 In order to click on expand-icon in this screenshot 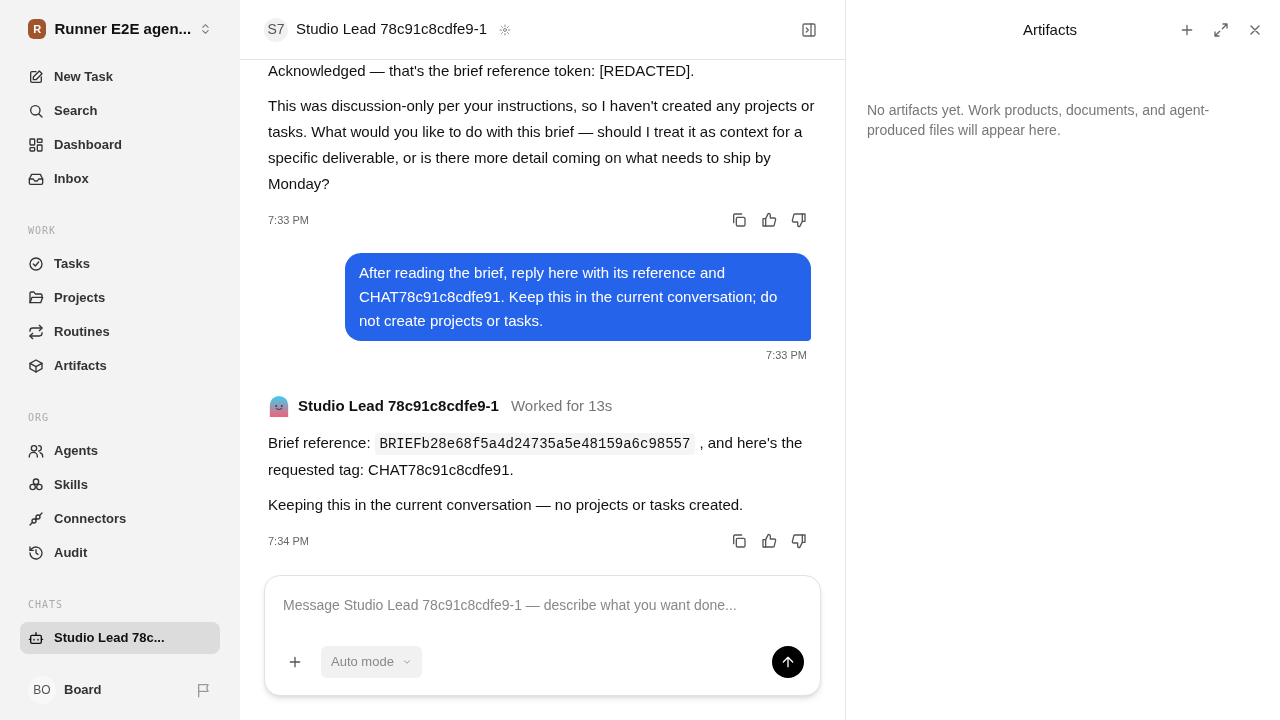, I will do `click(1221, 30)`.